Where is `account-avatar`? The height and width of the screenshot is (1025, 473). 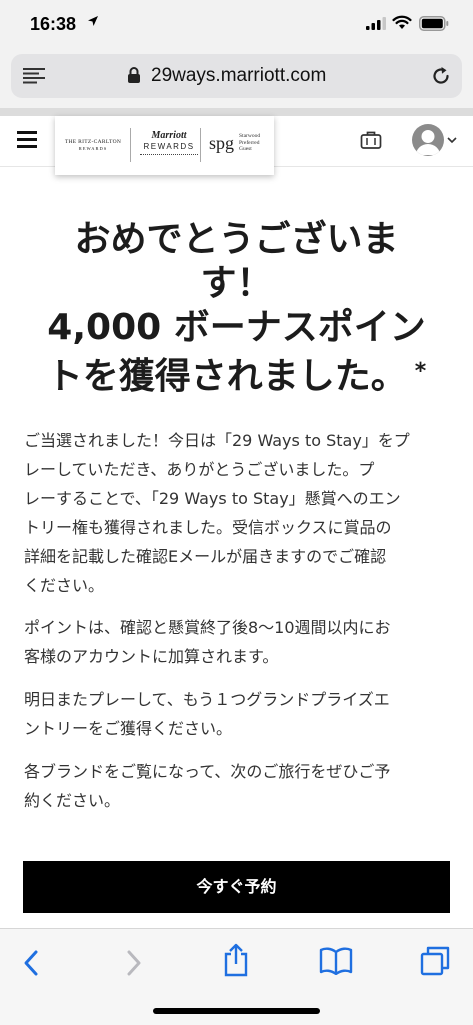
account-avatar is located at coordinates (428, 140).